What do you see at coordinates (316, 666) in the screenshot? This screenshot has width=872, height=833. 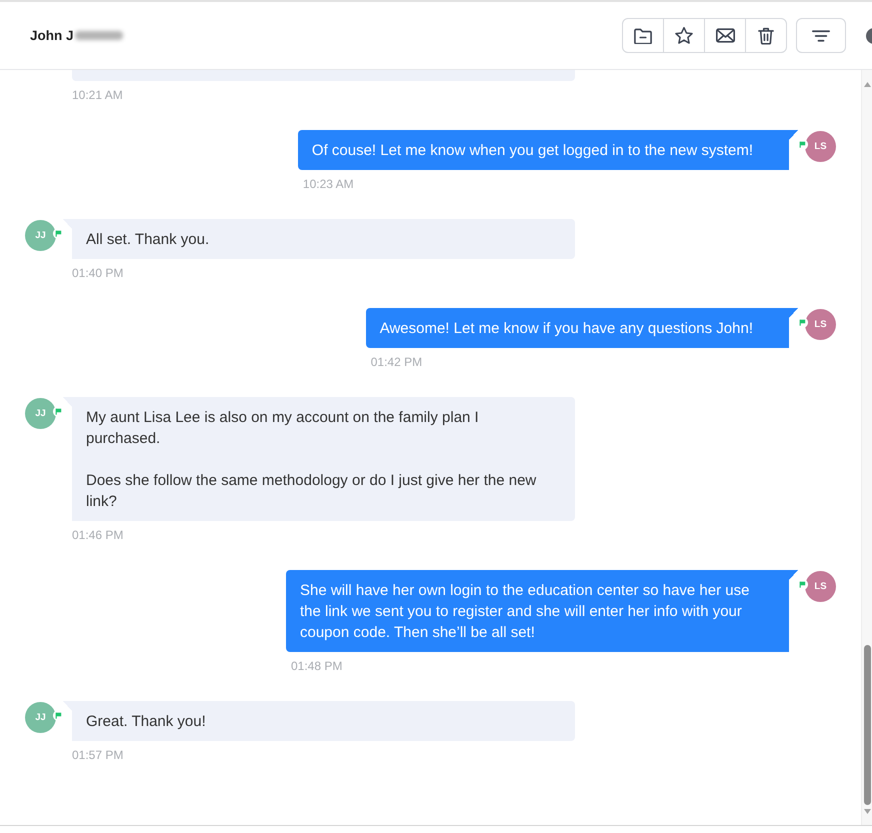 I see `message-time: 01:48 PM` at bounding box center [316, 666].